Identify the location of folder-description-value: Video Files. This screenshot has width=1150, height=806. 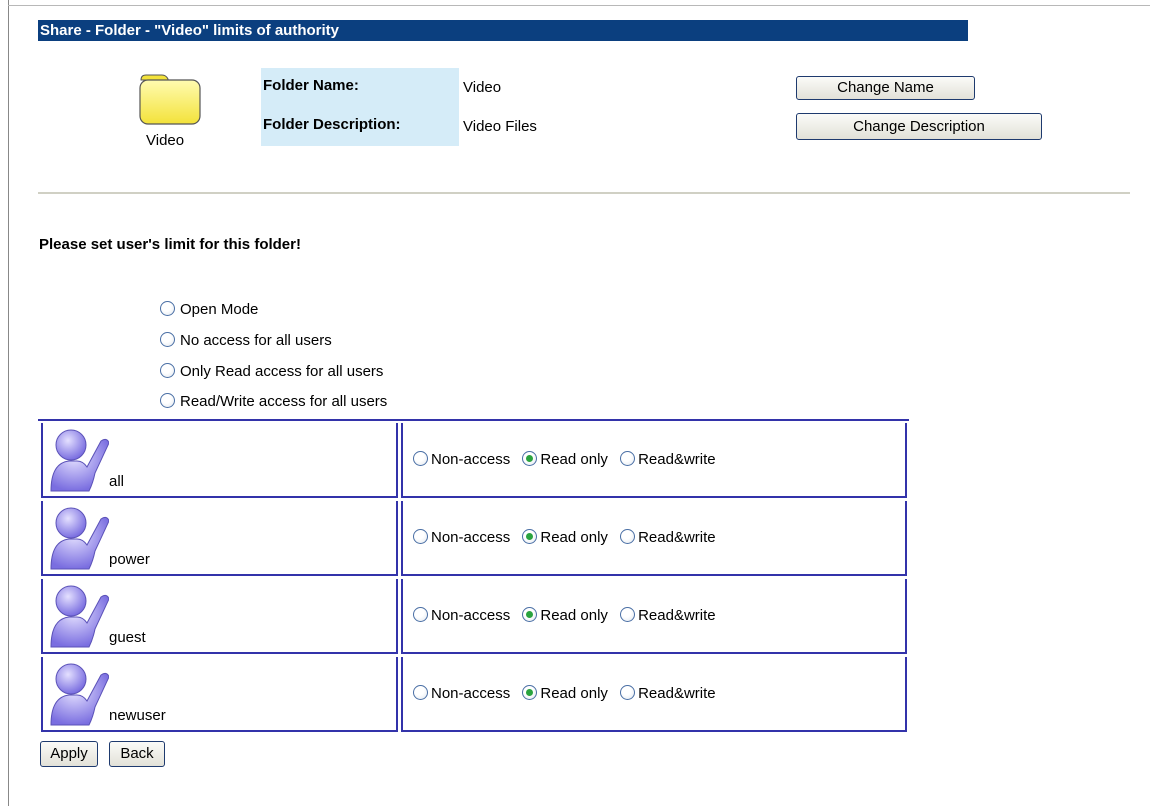
(500, 126).